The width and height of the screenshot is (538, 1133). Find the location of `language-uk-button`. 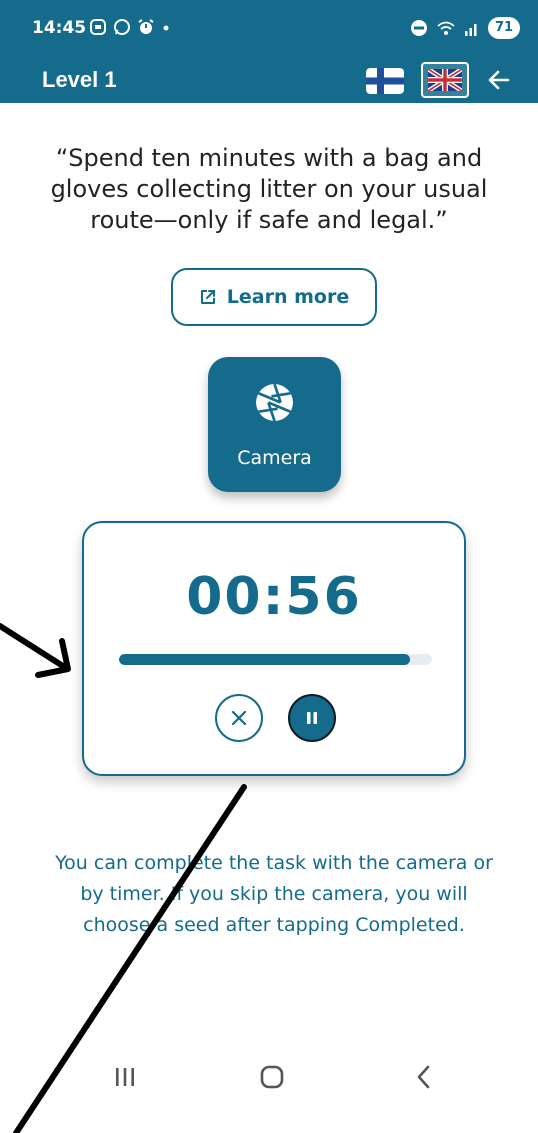

language-uk-button is located at coordinates (445, 80).